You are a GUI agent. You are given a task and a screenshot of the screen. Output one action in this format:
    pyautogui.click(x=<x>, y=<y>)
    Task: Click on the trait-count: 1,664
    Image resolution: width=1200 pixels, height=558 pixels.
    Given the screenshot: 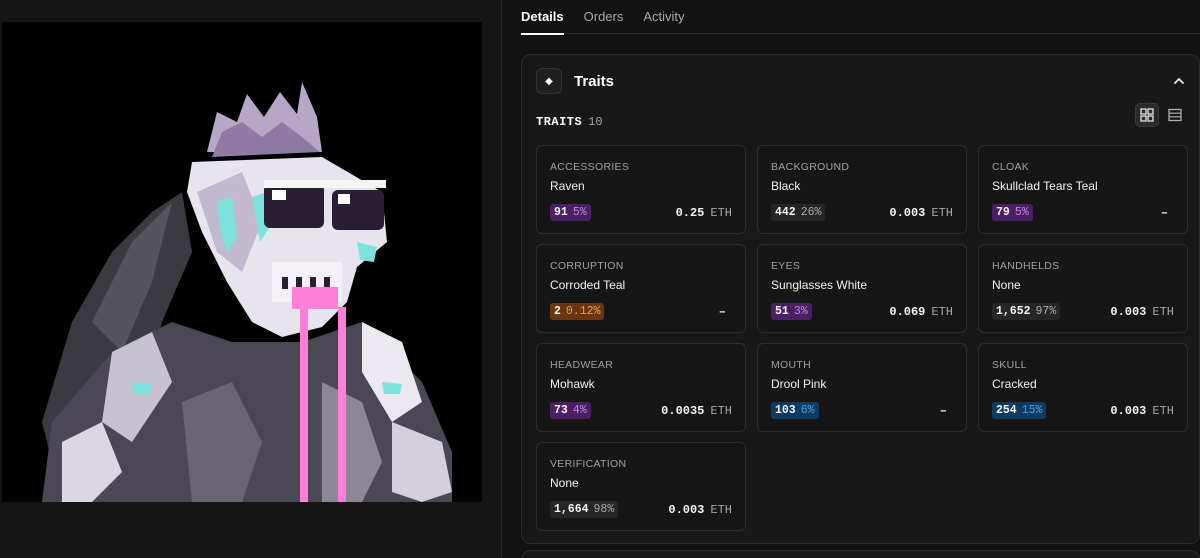 What is the action you would take?
    pyautogui.click(x=571, y=509)
    